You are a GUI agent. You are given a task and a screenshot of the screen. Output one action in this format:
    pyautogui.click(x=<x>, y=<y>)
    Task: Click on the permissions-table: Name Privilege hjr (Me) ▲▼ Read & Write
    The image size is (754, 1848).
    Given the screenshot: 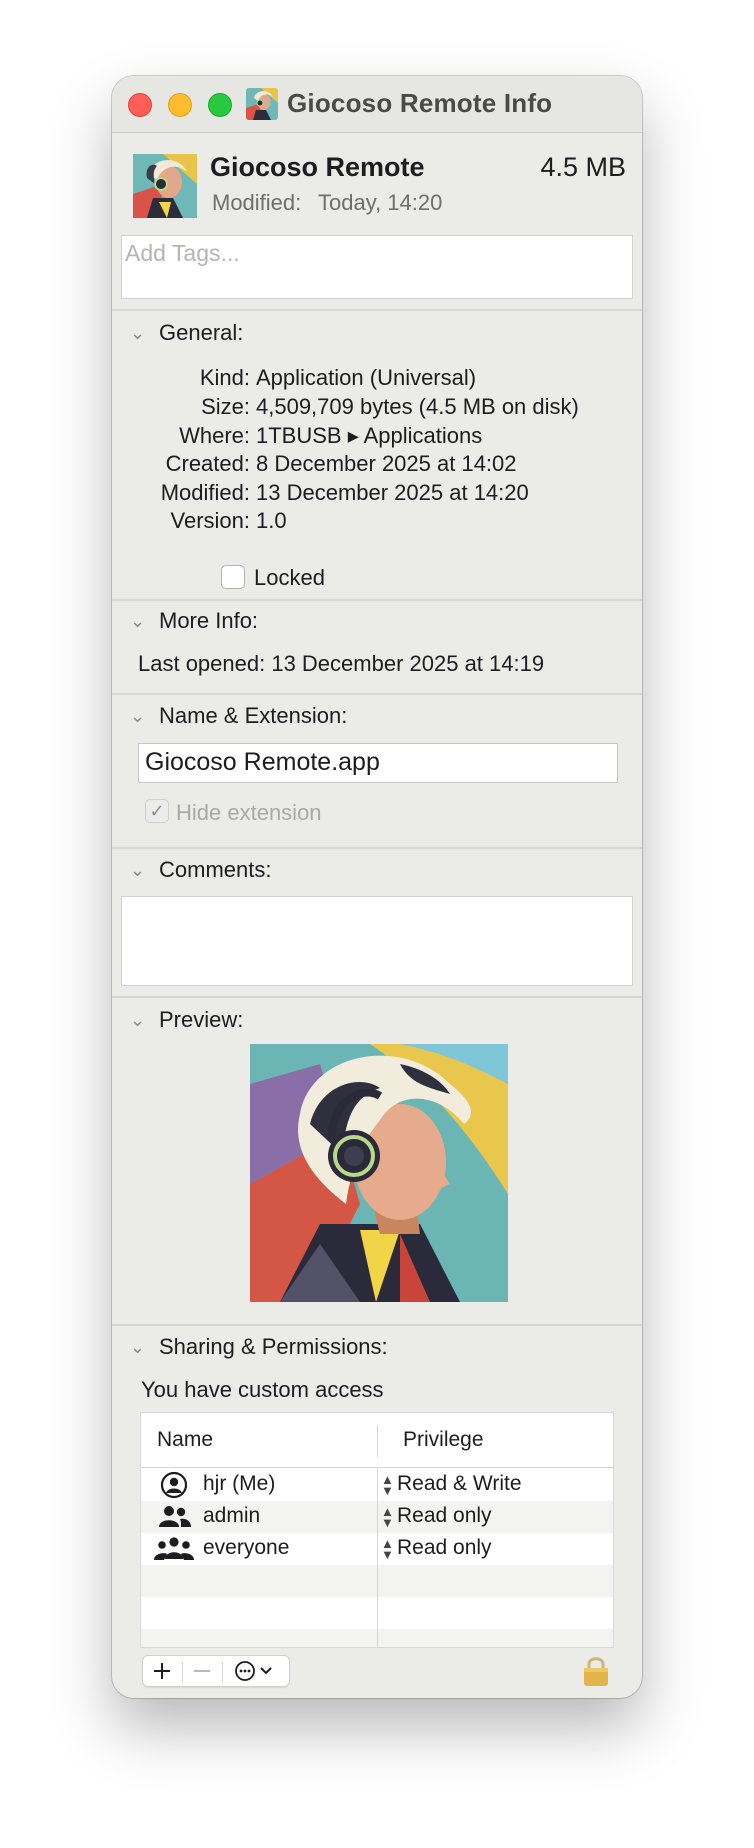 What is the action you would take?
    pyautogui.click(x=377, y=1530)
    